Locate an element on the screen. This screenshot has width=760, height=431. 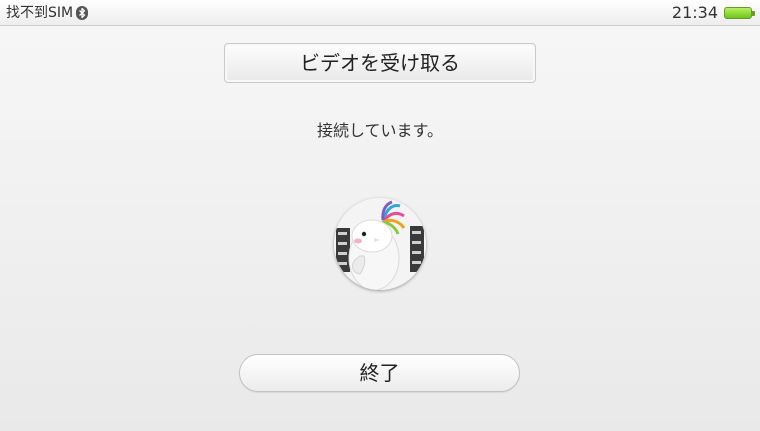
bluetooth-icon is located at coordinates (82, 13).